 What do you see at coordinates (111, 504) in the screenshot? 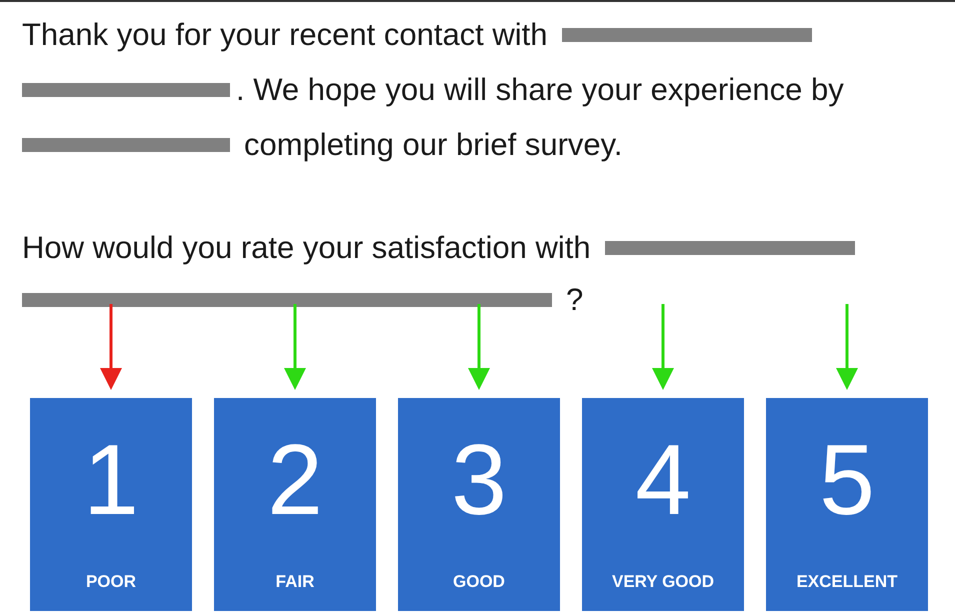
I see `rating-button: 1 POOR` at bounding box center [111, 504].